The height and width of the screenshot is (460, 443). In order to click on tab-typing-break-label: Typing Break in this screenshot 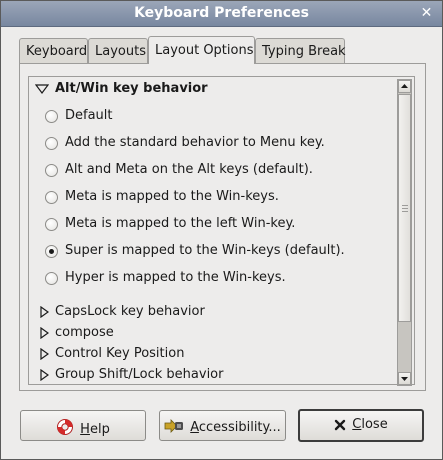, I will do `click(304, 51)`.